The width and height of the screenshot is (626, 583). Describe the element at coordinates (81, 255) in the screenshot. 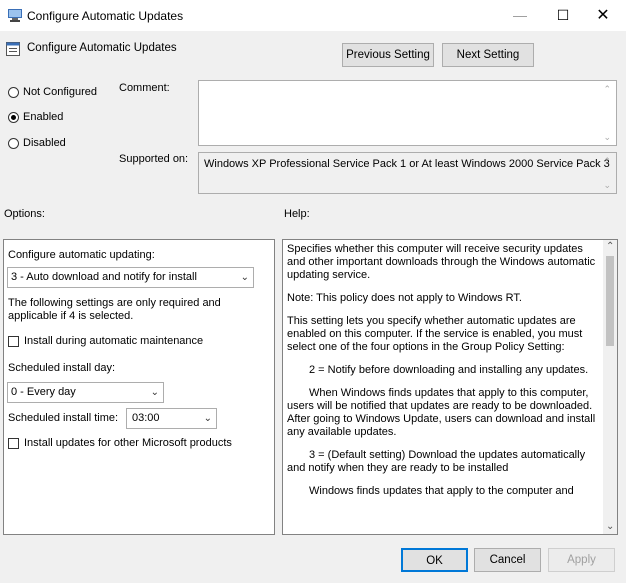

I see `configure-updating-label: Configure automatic updating:` at that location.